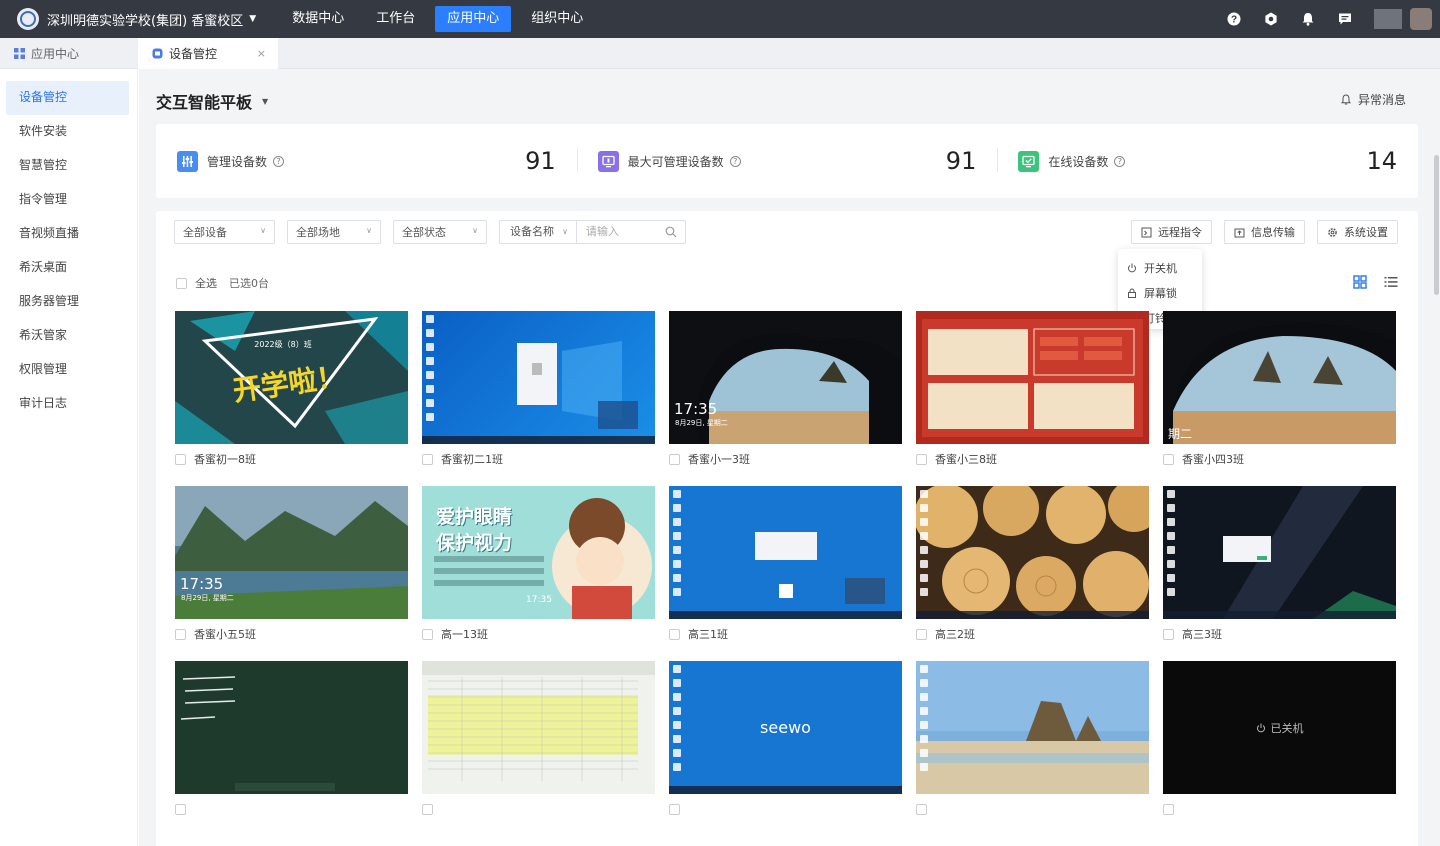 The height and width of the screenshot is (846, 1440). I want to click on nav-workbench: 工作台, so click(395, 19).